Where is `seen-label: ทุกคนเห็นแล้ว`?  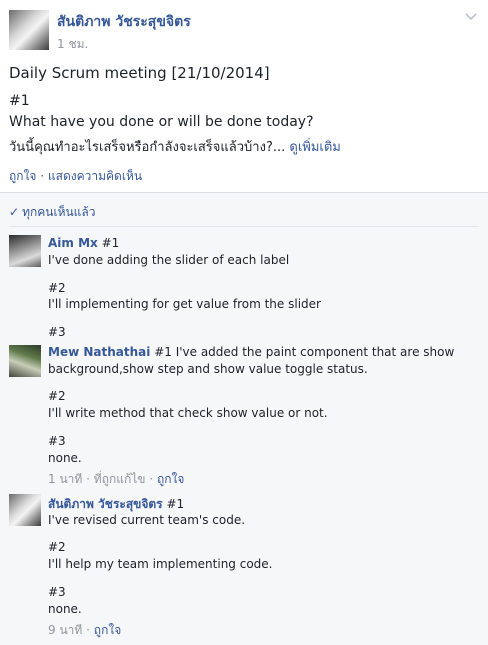
seen-label: ทุกคนเห็นแล้ว is located at coordinates (59, 212).